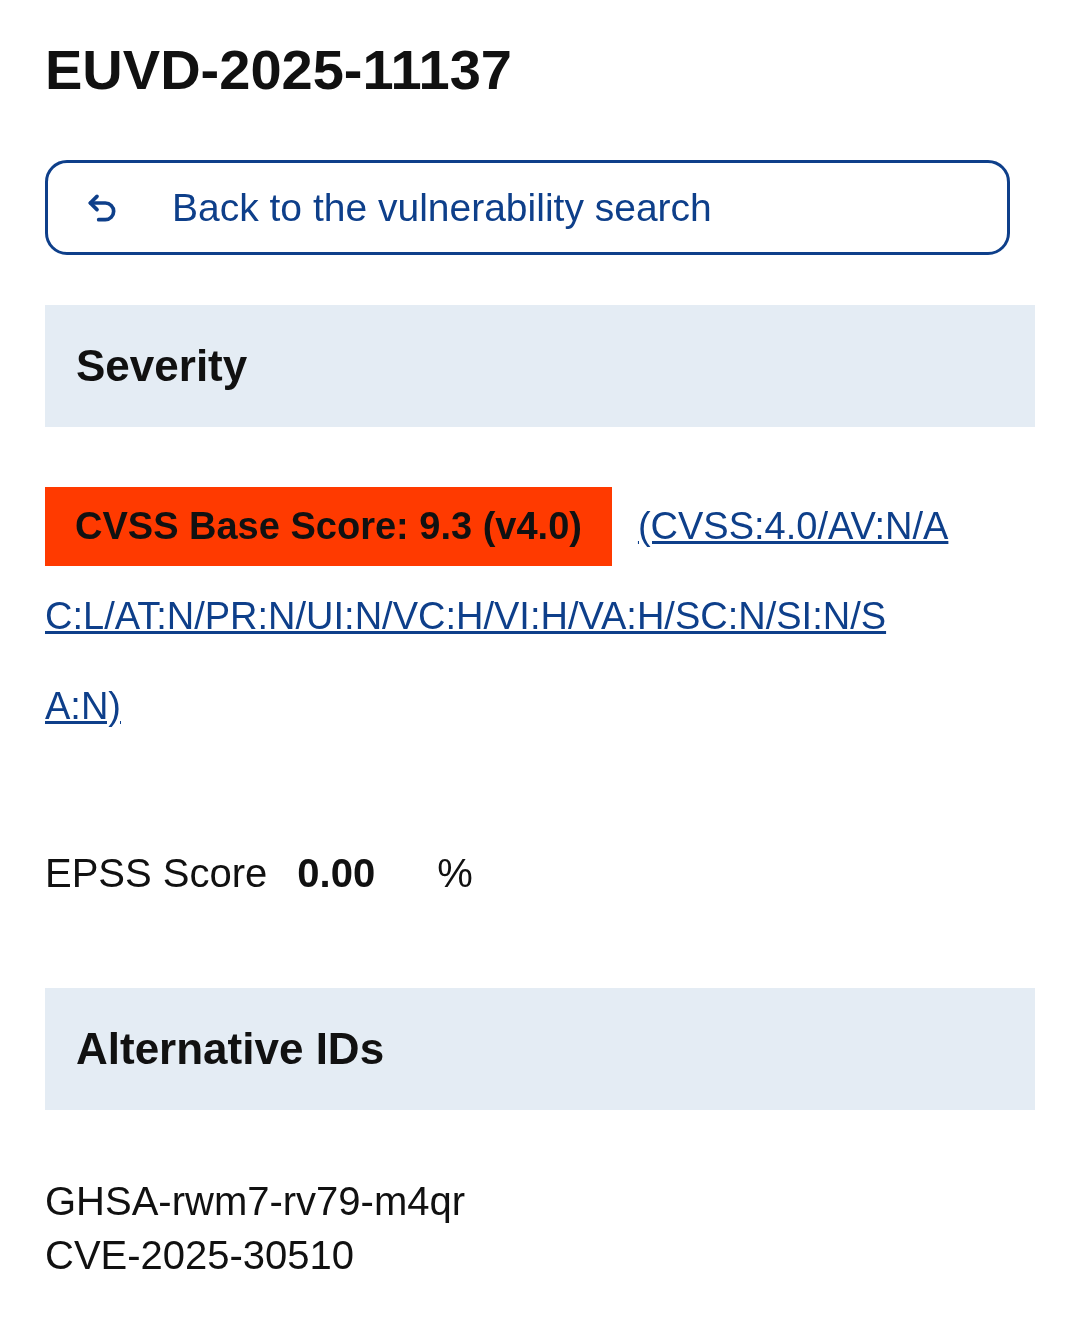 The image size is (1080, 1324). I want to click on back-button: Back to the vulnerability search, so click(527, 207).